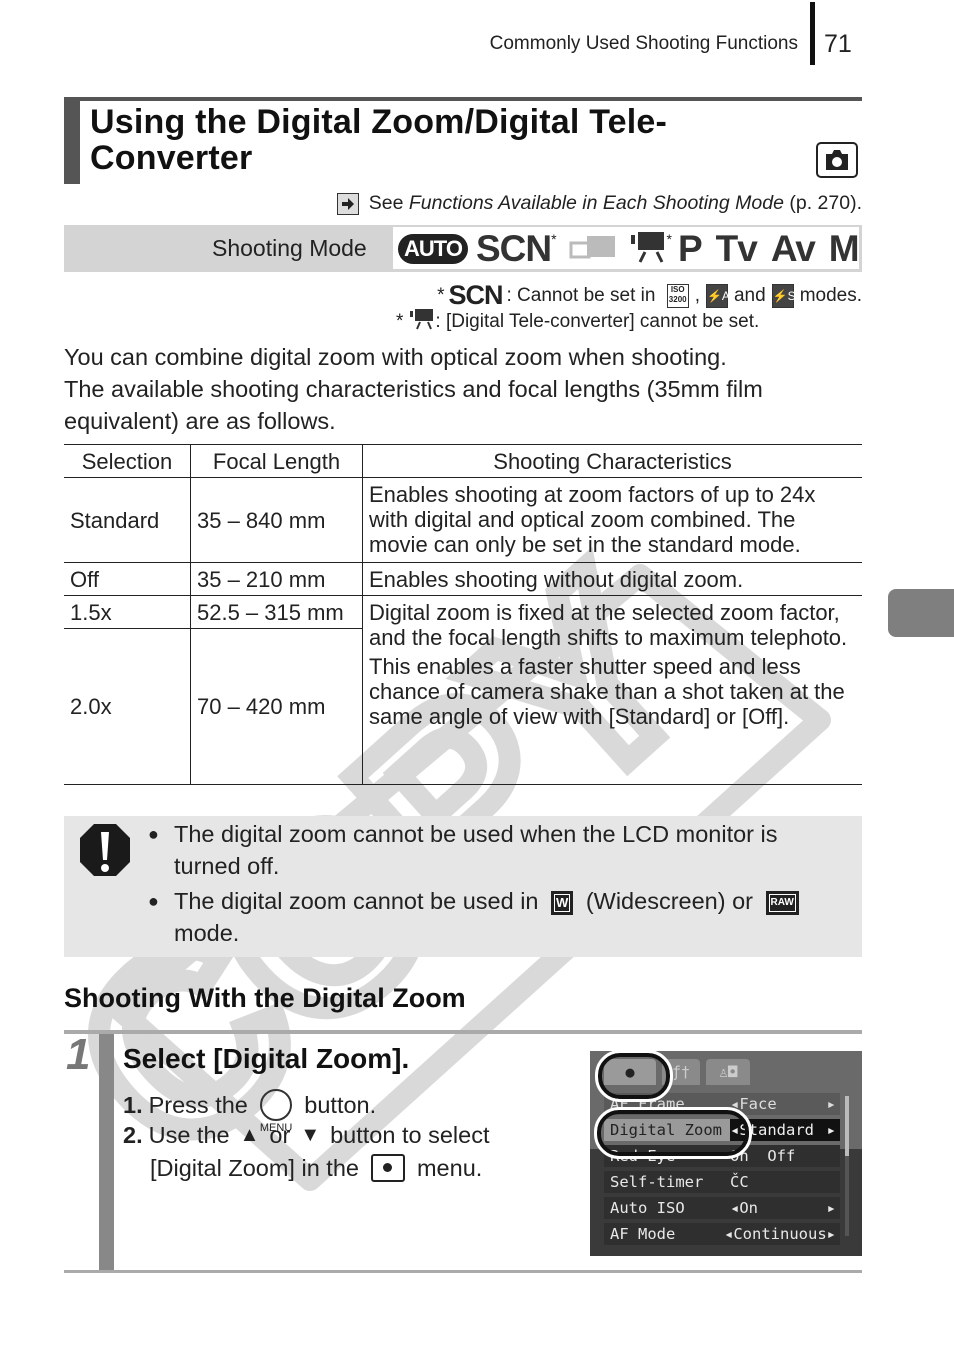 The height and width of the screenshot is (1345, 954). What do you see at coordinates (433, 249) in the screenshot?
I see `auto-mode-icon: AUTO` at bounding box center [433, 249].